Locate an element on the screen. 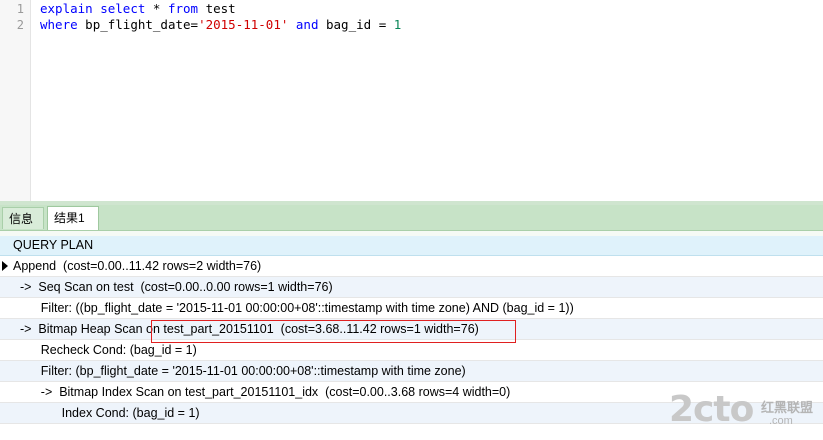  column-header-query-plan: QUERY PLAN is located at coordinates (411, 246).